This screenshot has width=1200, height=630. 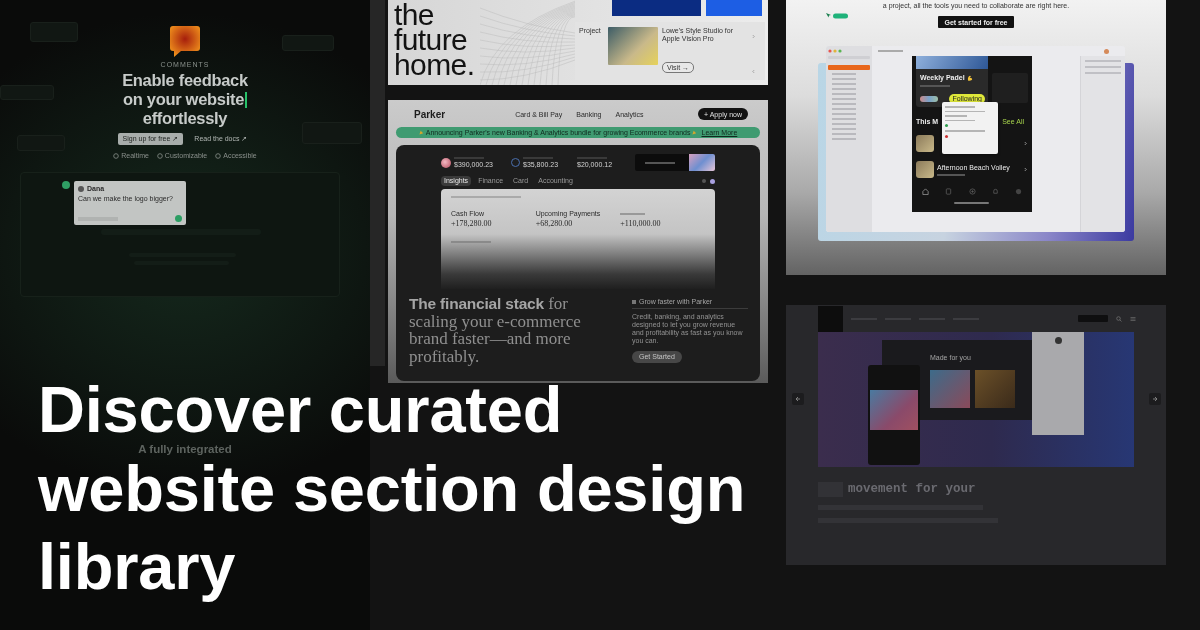 I want to click on arrow-right-icon, so click(x=1155, y=399).